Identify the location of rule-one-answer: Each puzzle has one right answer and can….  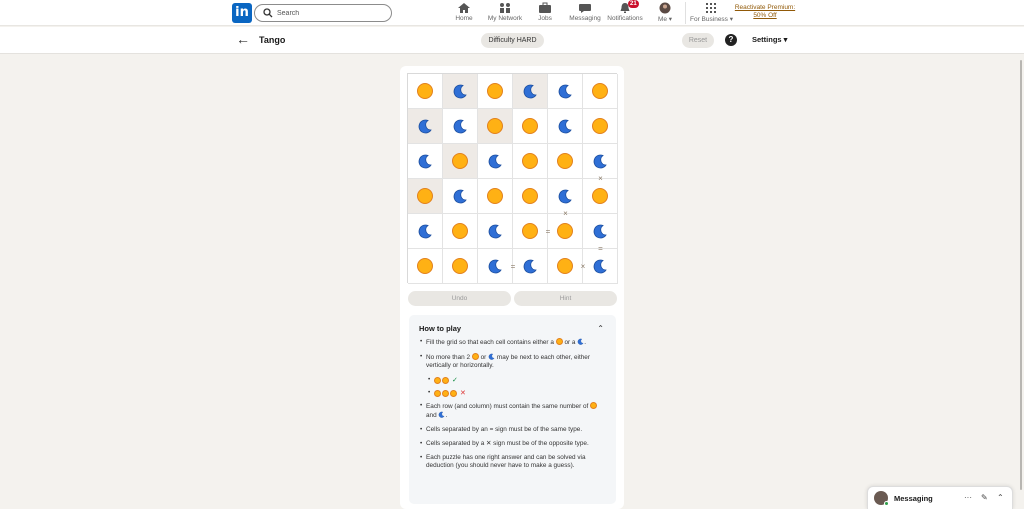
(514, 462).